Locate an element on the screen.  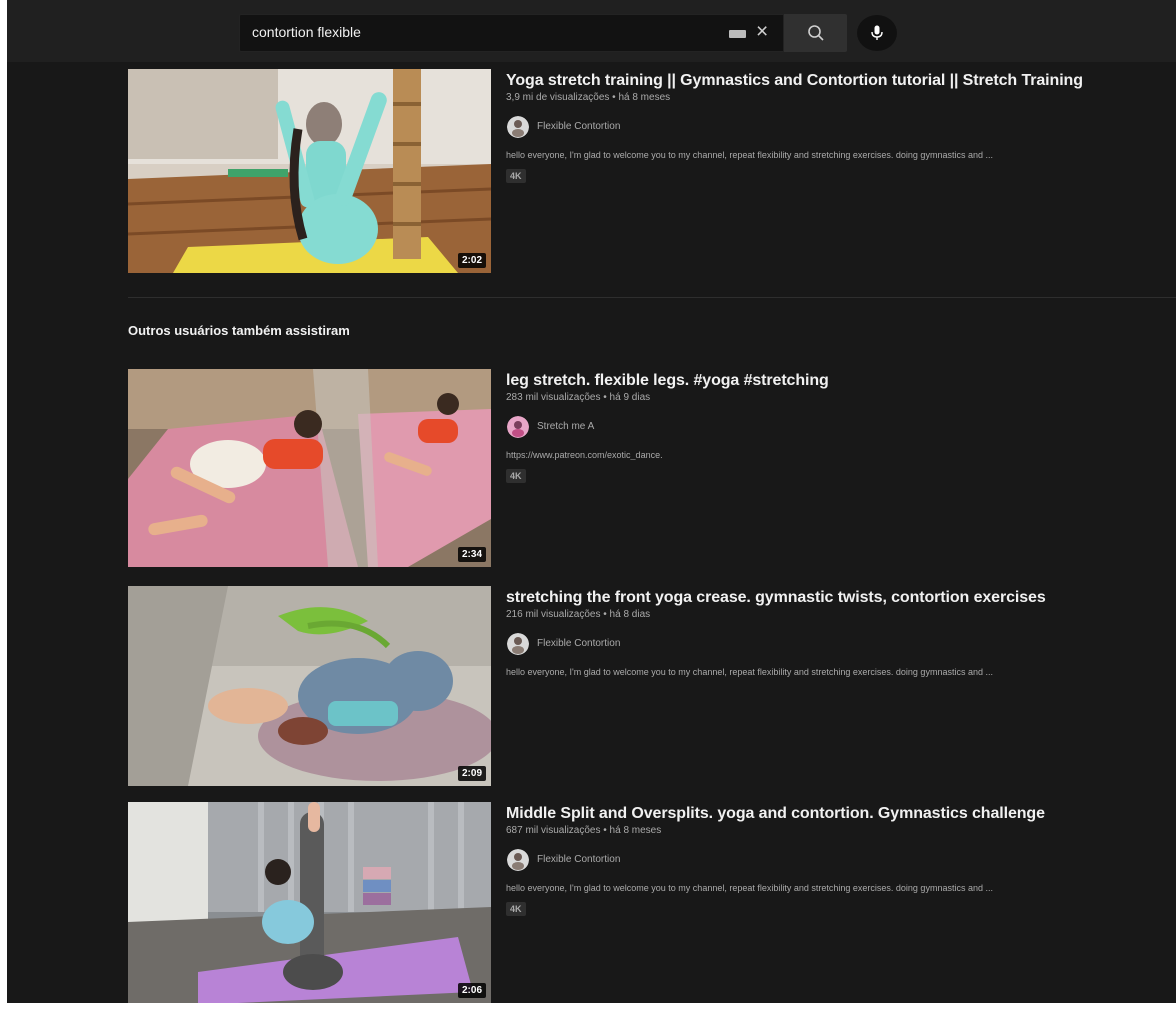
search-icon is located at coordinates (816, 33).